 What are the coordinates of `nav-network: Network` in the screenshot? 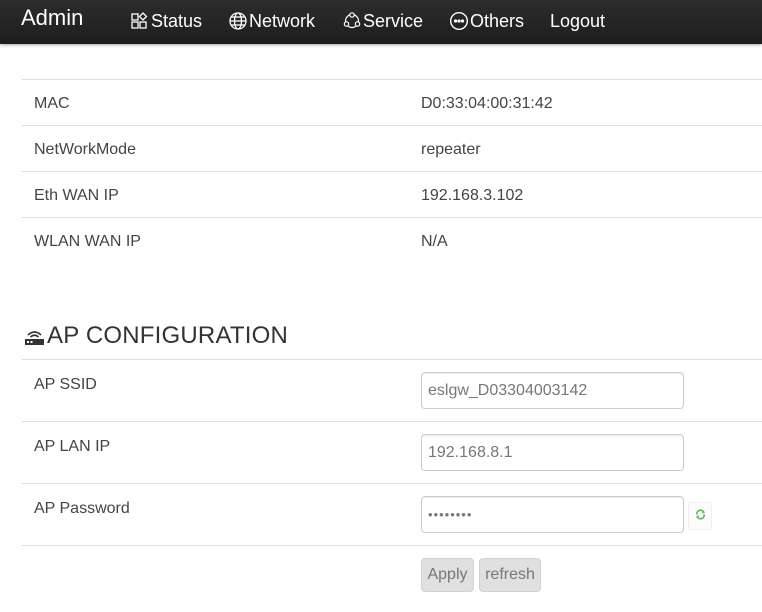 It's located at (271, 21).